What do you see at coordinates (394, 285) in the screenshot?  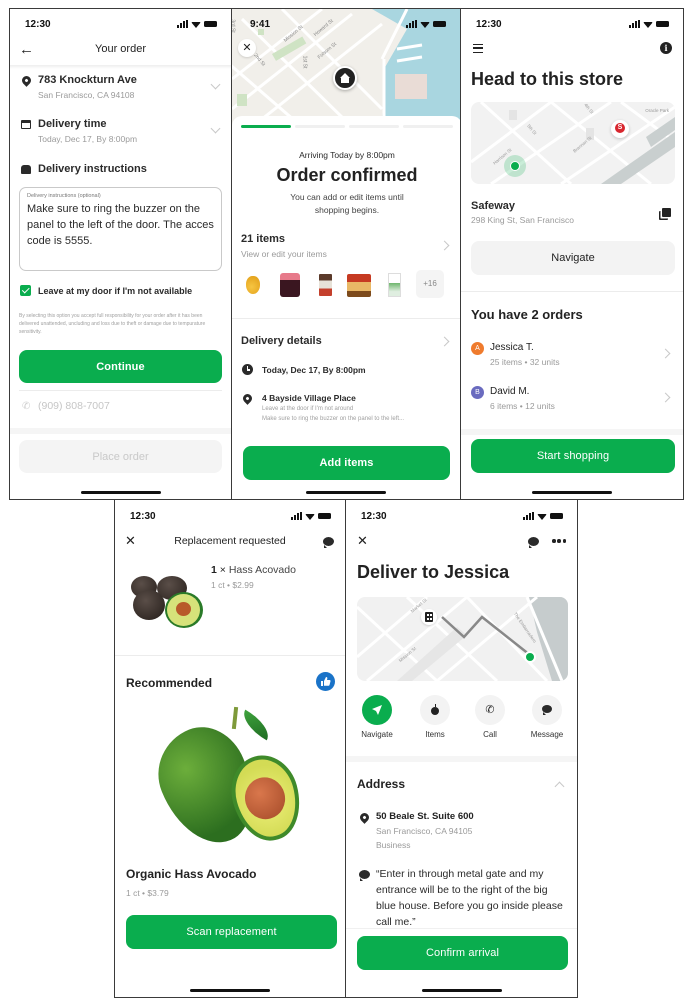 I see `milk-carton-thumbnail` at bounding box center [394, 285].